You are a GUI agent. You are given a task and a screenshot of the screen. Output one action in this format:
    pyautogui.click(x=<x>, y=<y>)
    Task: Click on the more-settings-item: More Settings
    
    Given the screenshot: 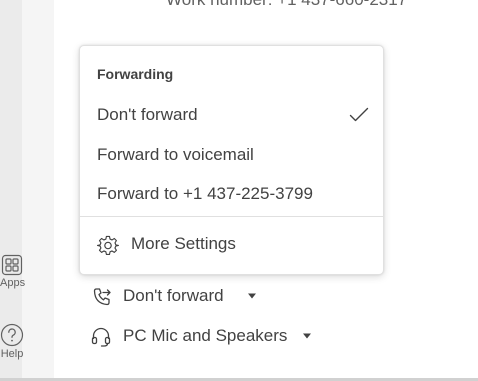 What is the action you would take?
    pyautogui.click(x=231, y=244)
    